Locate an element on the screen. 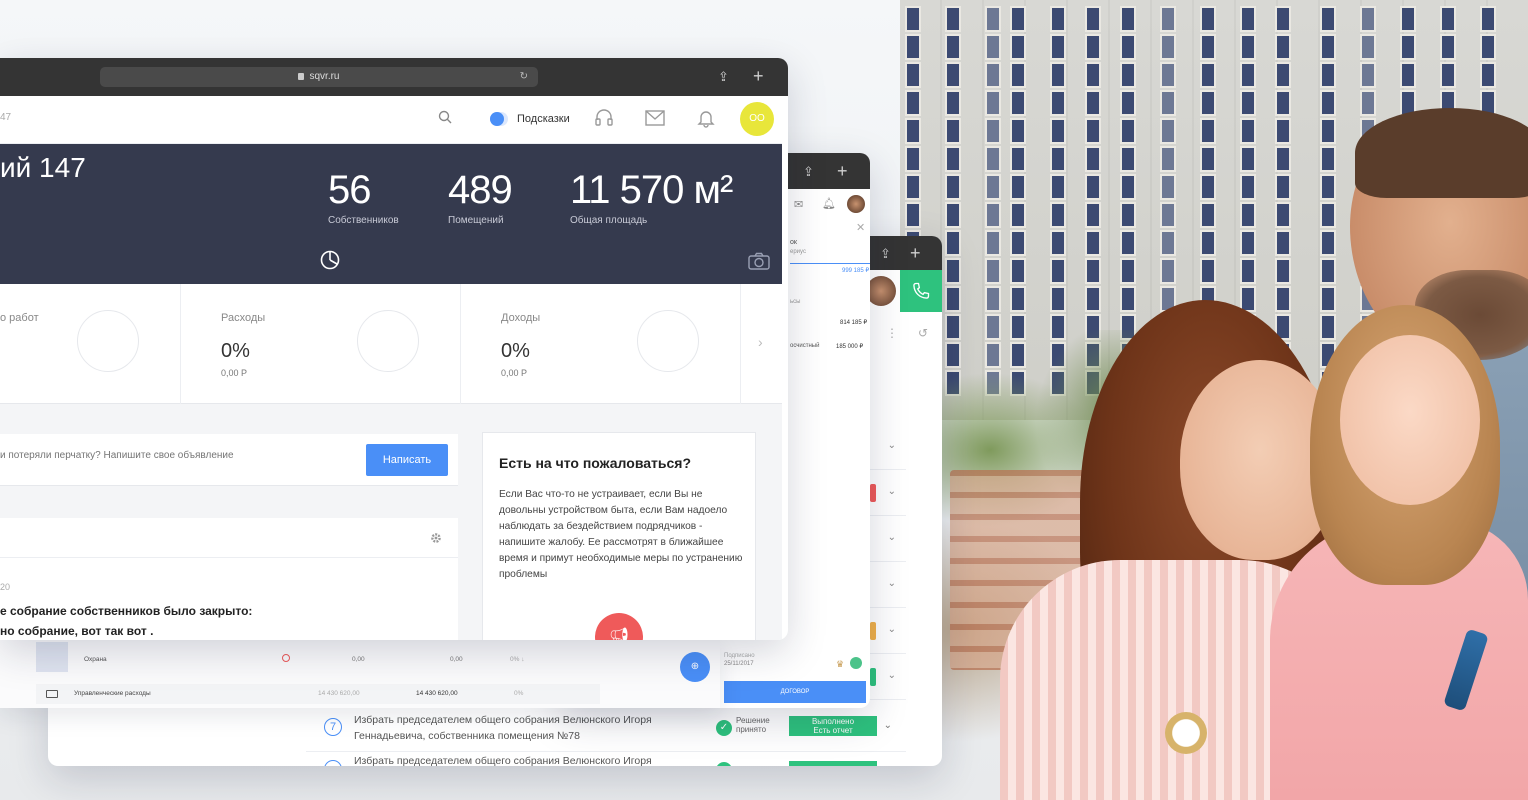 This screenshot has height=800, width=1528. avatar: ОО is located at coordinates (757, 119).